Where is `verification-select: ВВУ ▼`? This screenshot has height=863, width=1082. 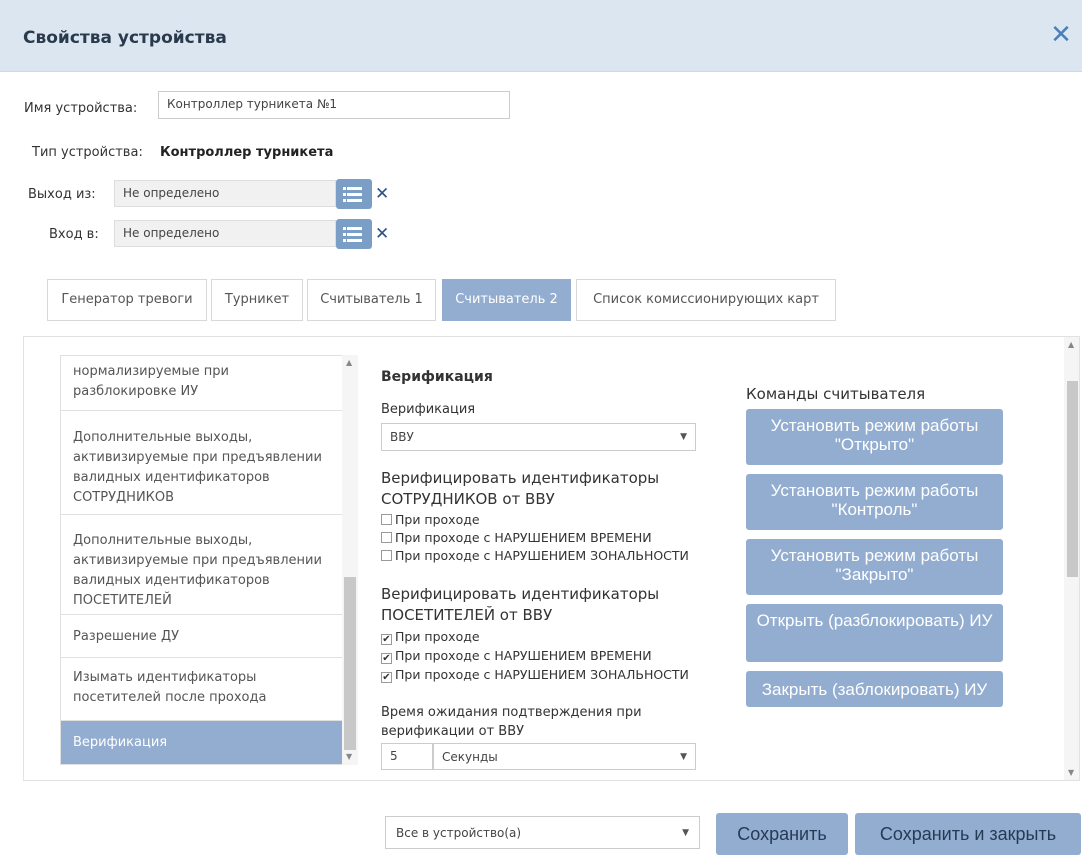 verification-select: ВВУ ▼ is located at coordinates (538, 437).